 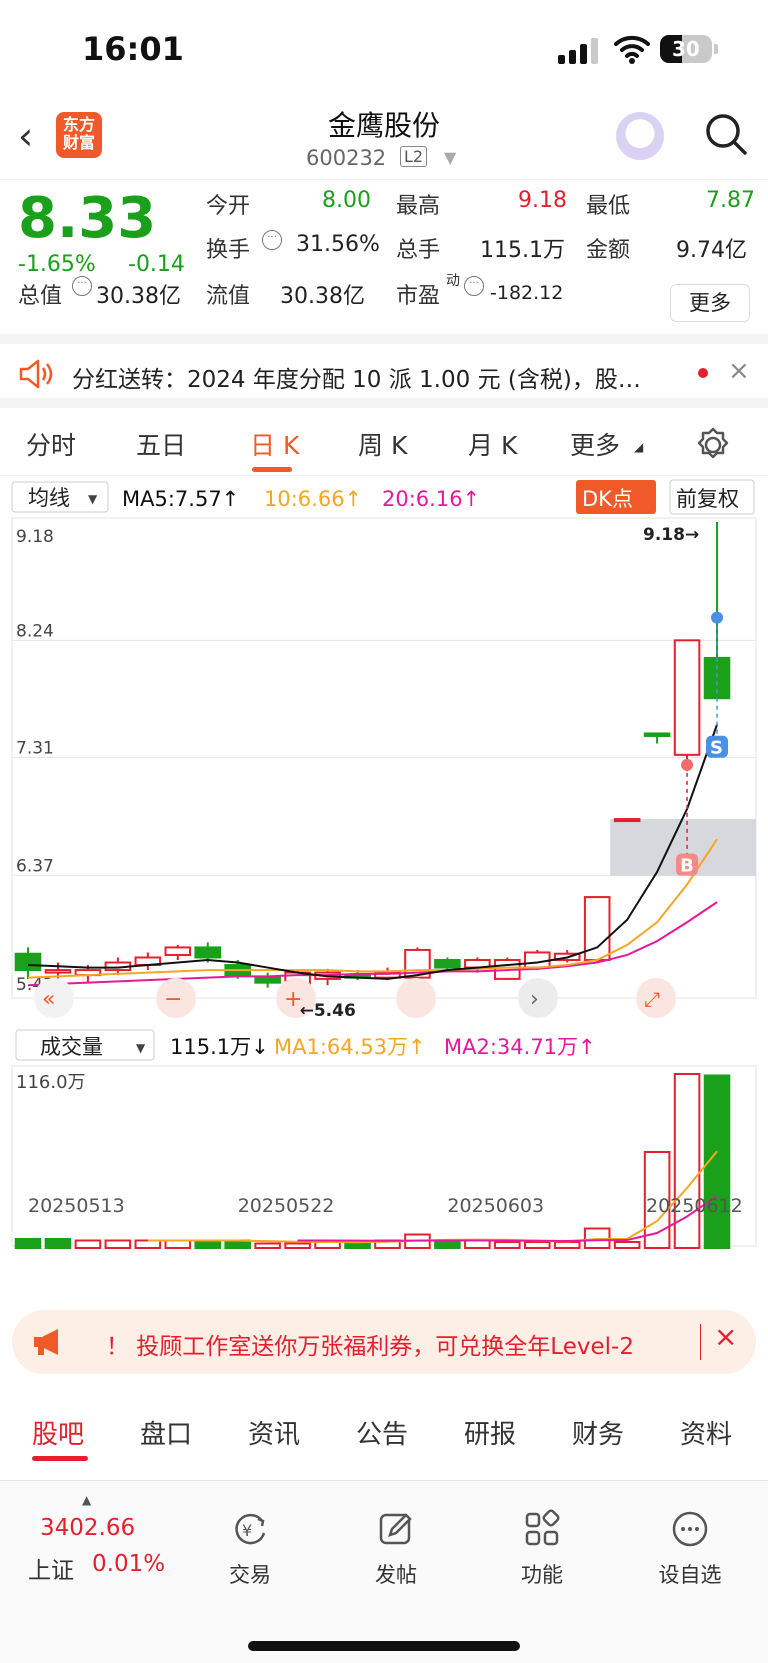 What do you see at coordinates (690, 1549) in the screenshot?
I see `nav-watchlist: 设自选` at bounding box center [690, 1549].